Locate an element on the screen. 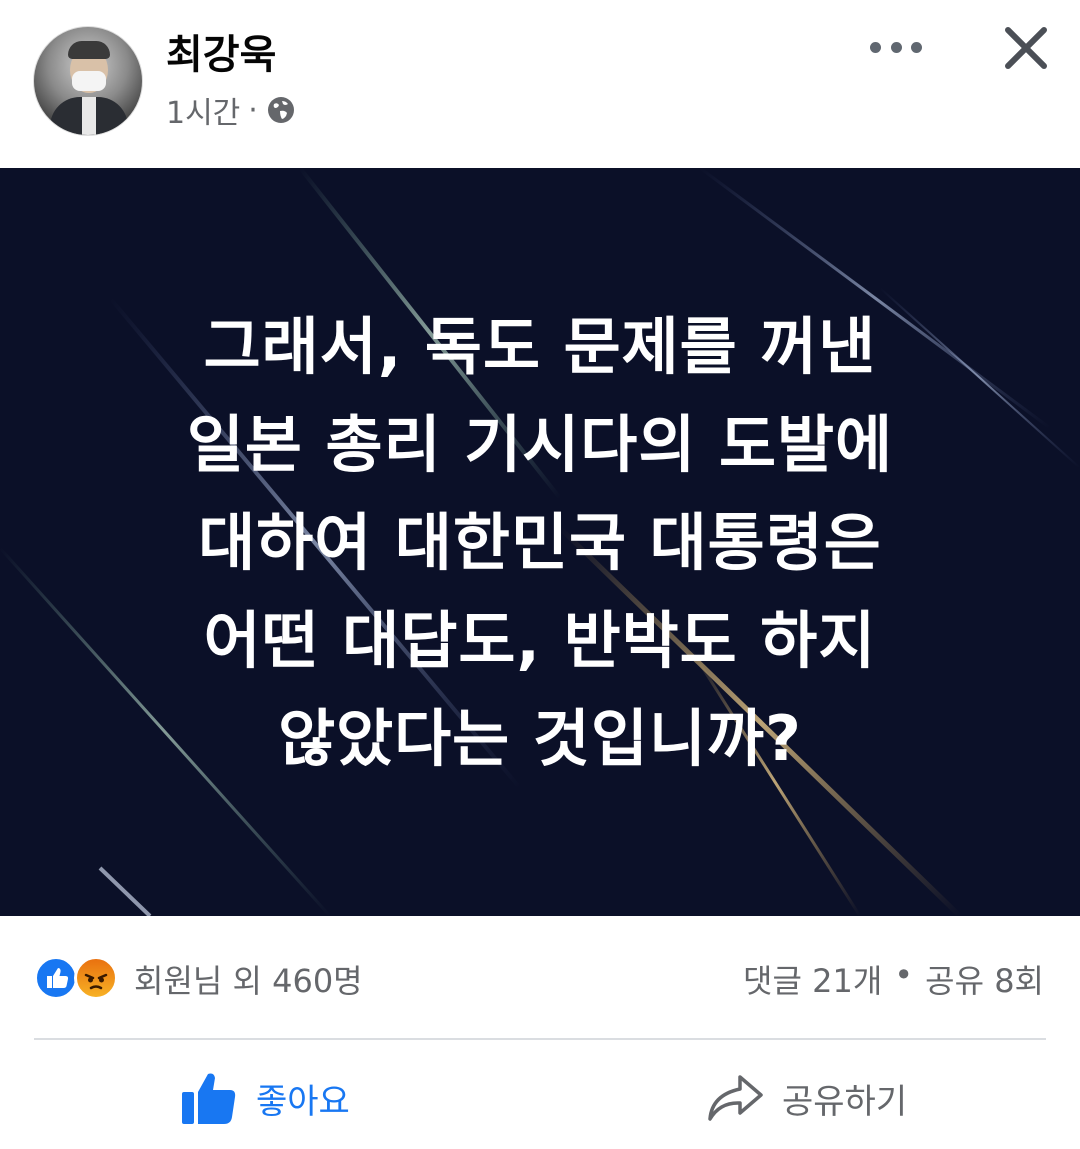  comment-share-counts: 댓글 21개 • 공유 8회 is located at coordinates (893, 979).